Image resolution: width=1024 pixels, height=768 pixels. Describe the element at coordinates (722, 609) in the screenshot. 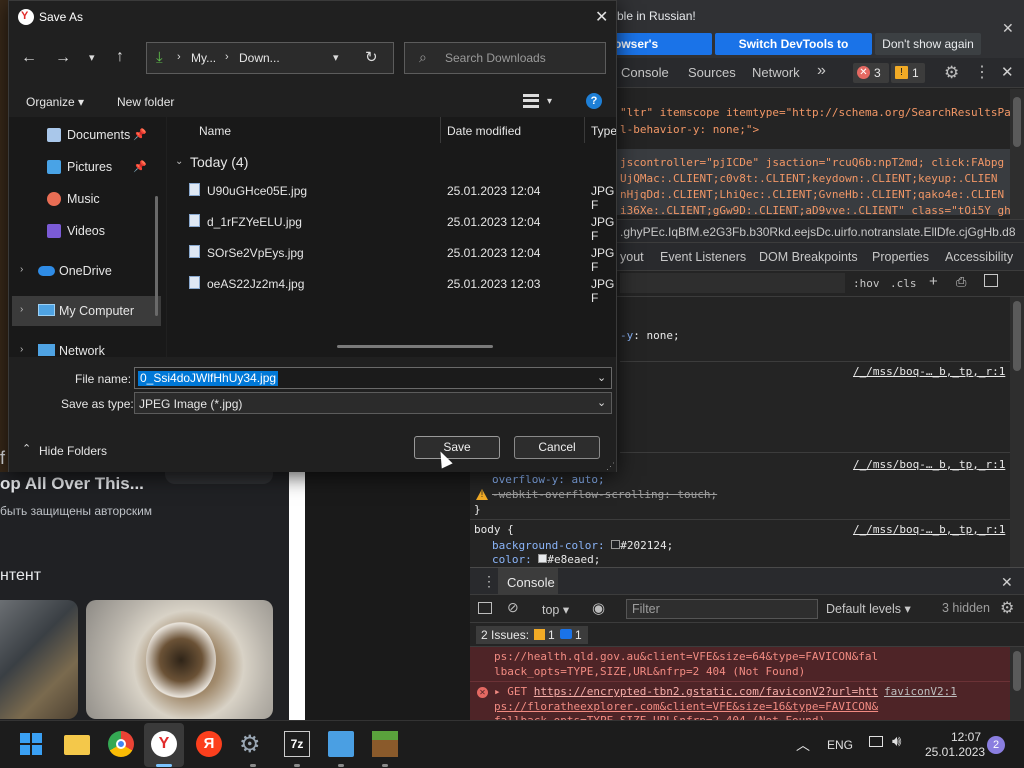

I see `console-filter-input: Filter` at that location.